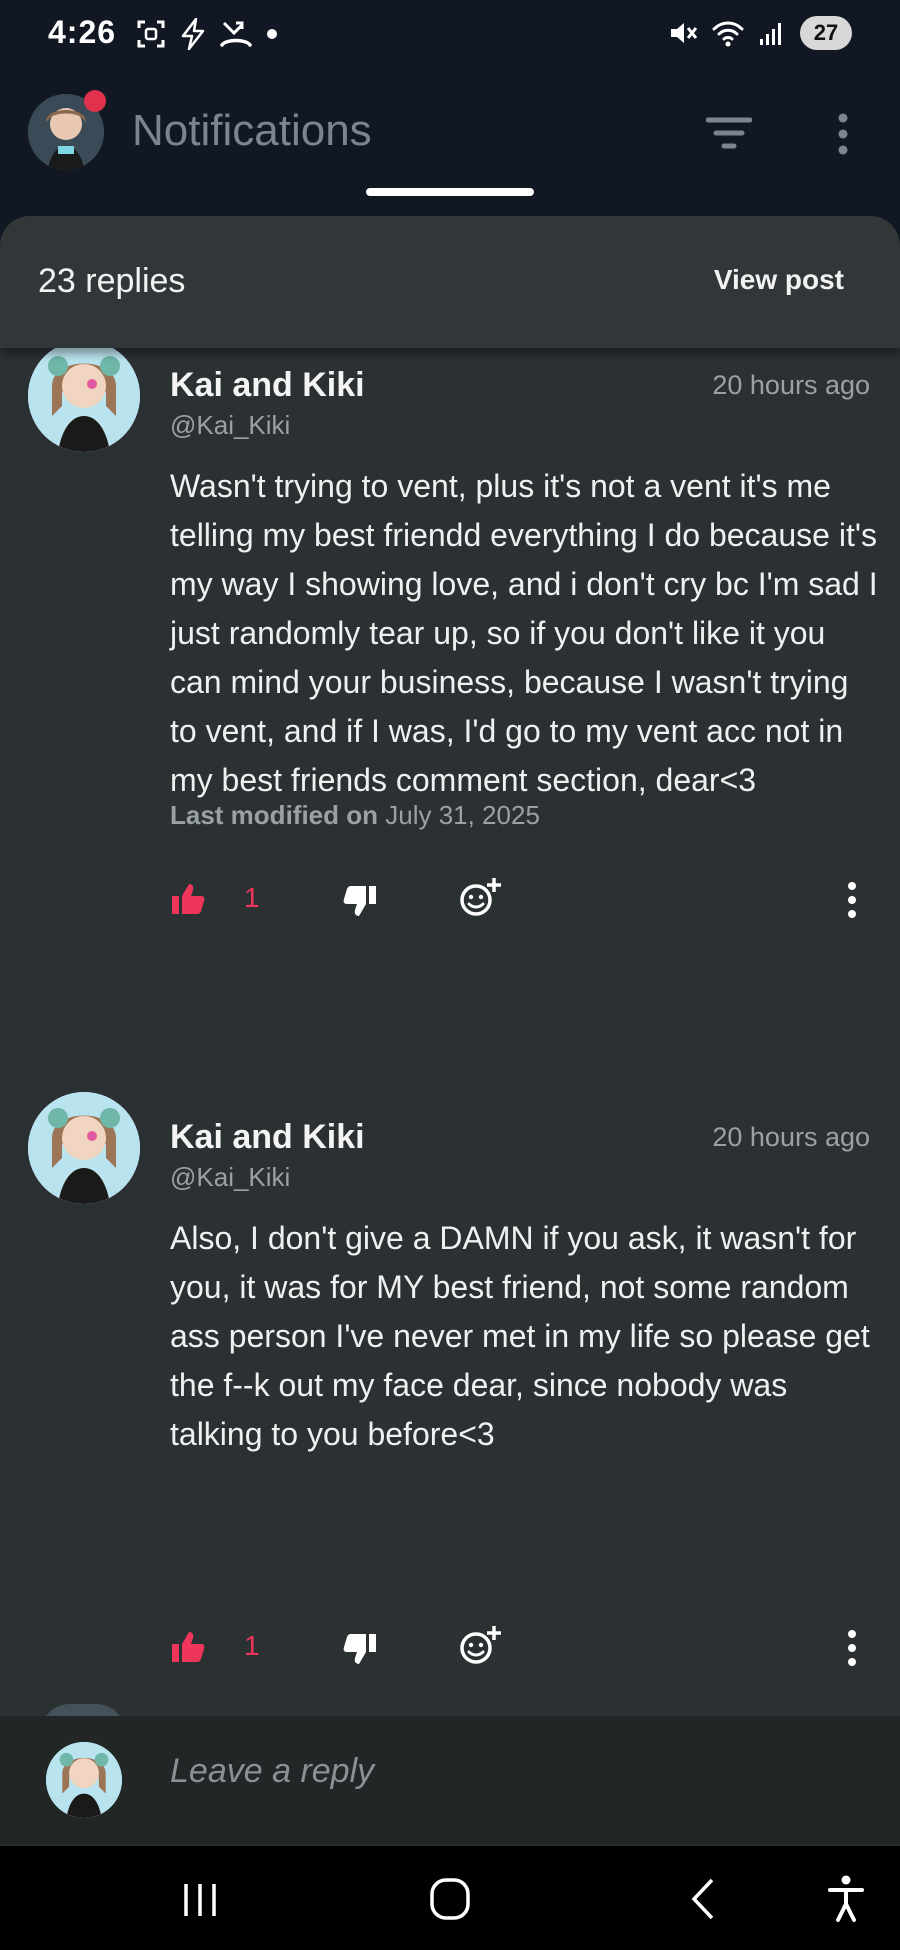 The image size is (900, 1950). Describe the element at coordinates (450, 140) in the screenshot. I see `app-header: Notifications` at that location.